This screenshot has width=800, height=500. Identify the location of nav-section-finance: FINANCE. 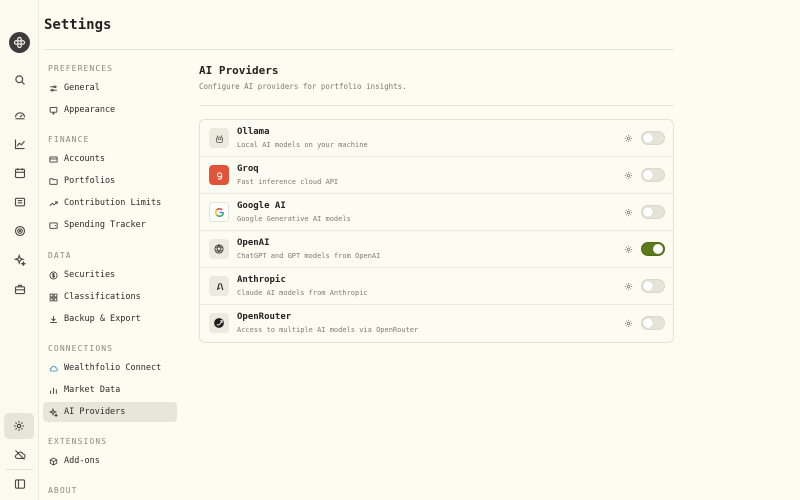
(69, 139).